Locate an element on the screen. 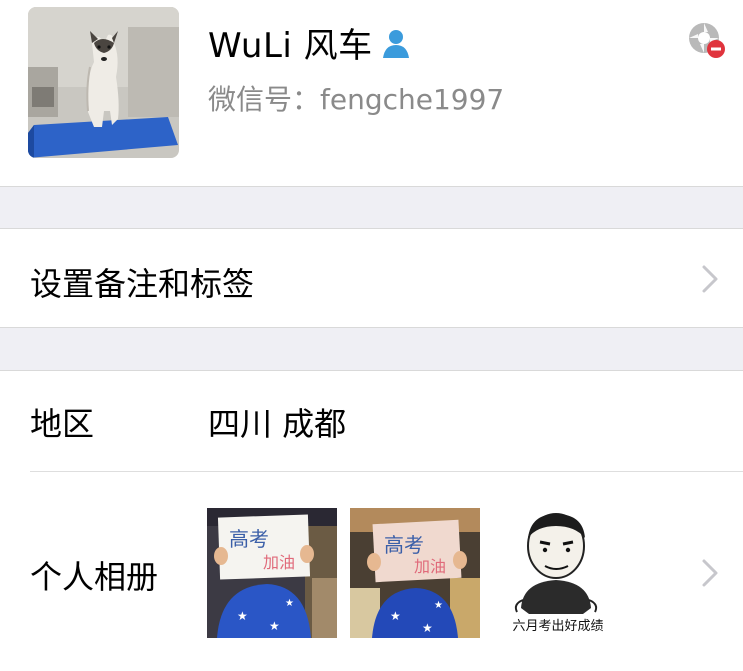 Image resolution: width=743 pixels, height=671 pixels. avatar-husky-image is located at coordinates (103, 82).